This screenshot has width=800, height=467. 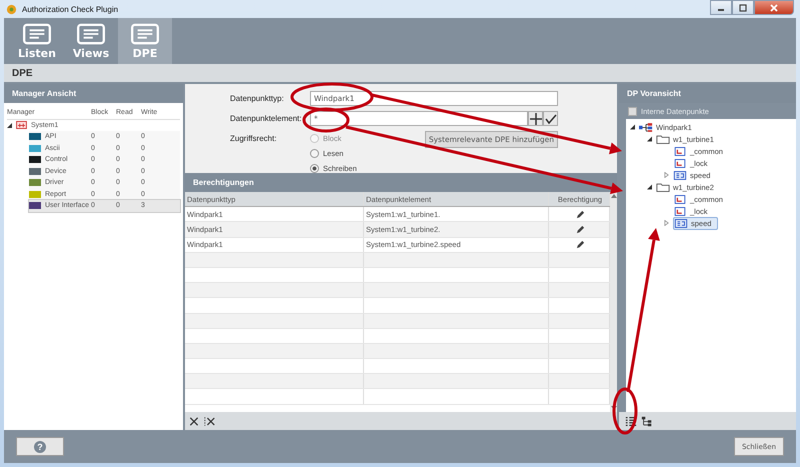 I want to click on confirm-button, so click(x=550, y=118).